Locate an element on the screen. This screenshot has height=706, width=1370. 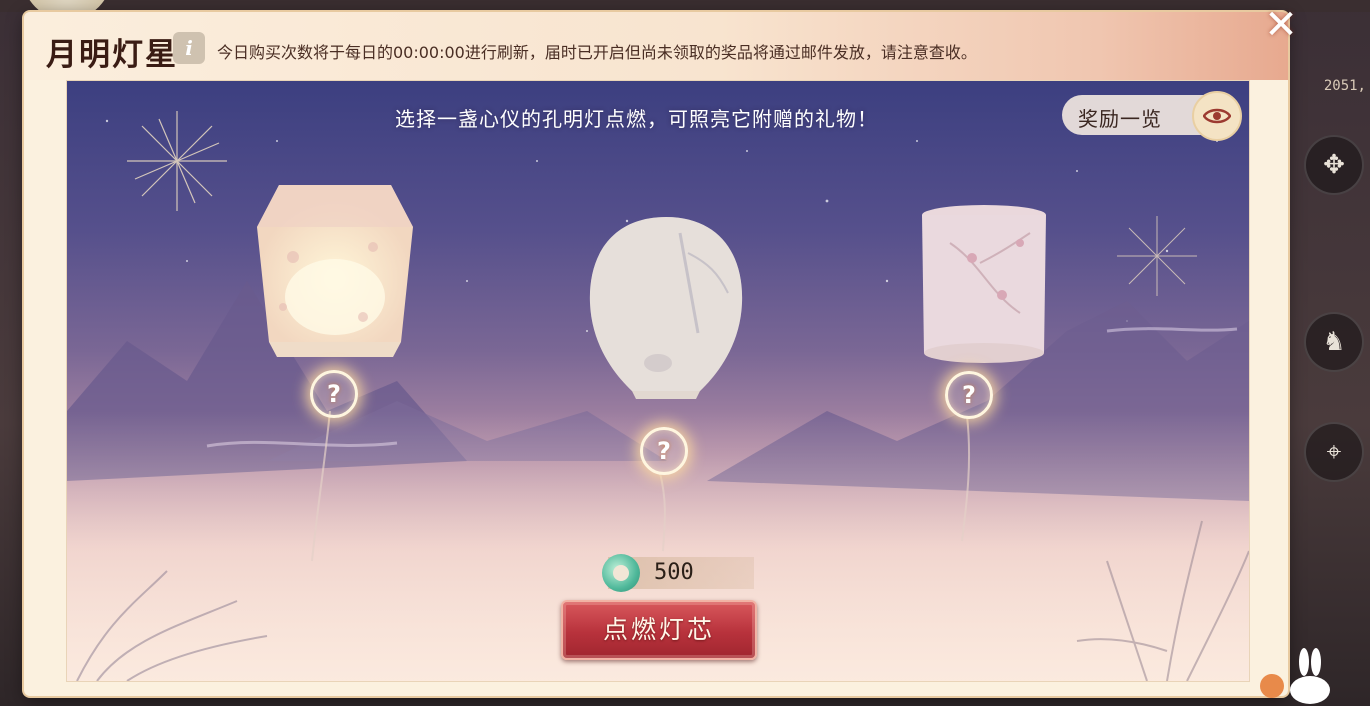
info-icon: i is located at coordinates (189, 48).